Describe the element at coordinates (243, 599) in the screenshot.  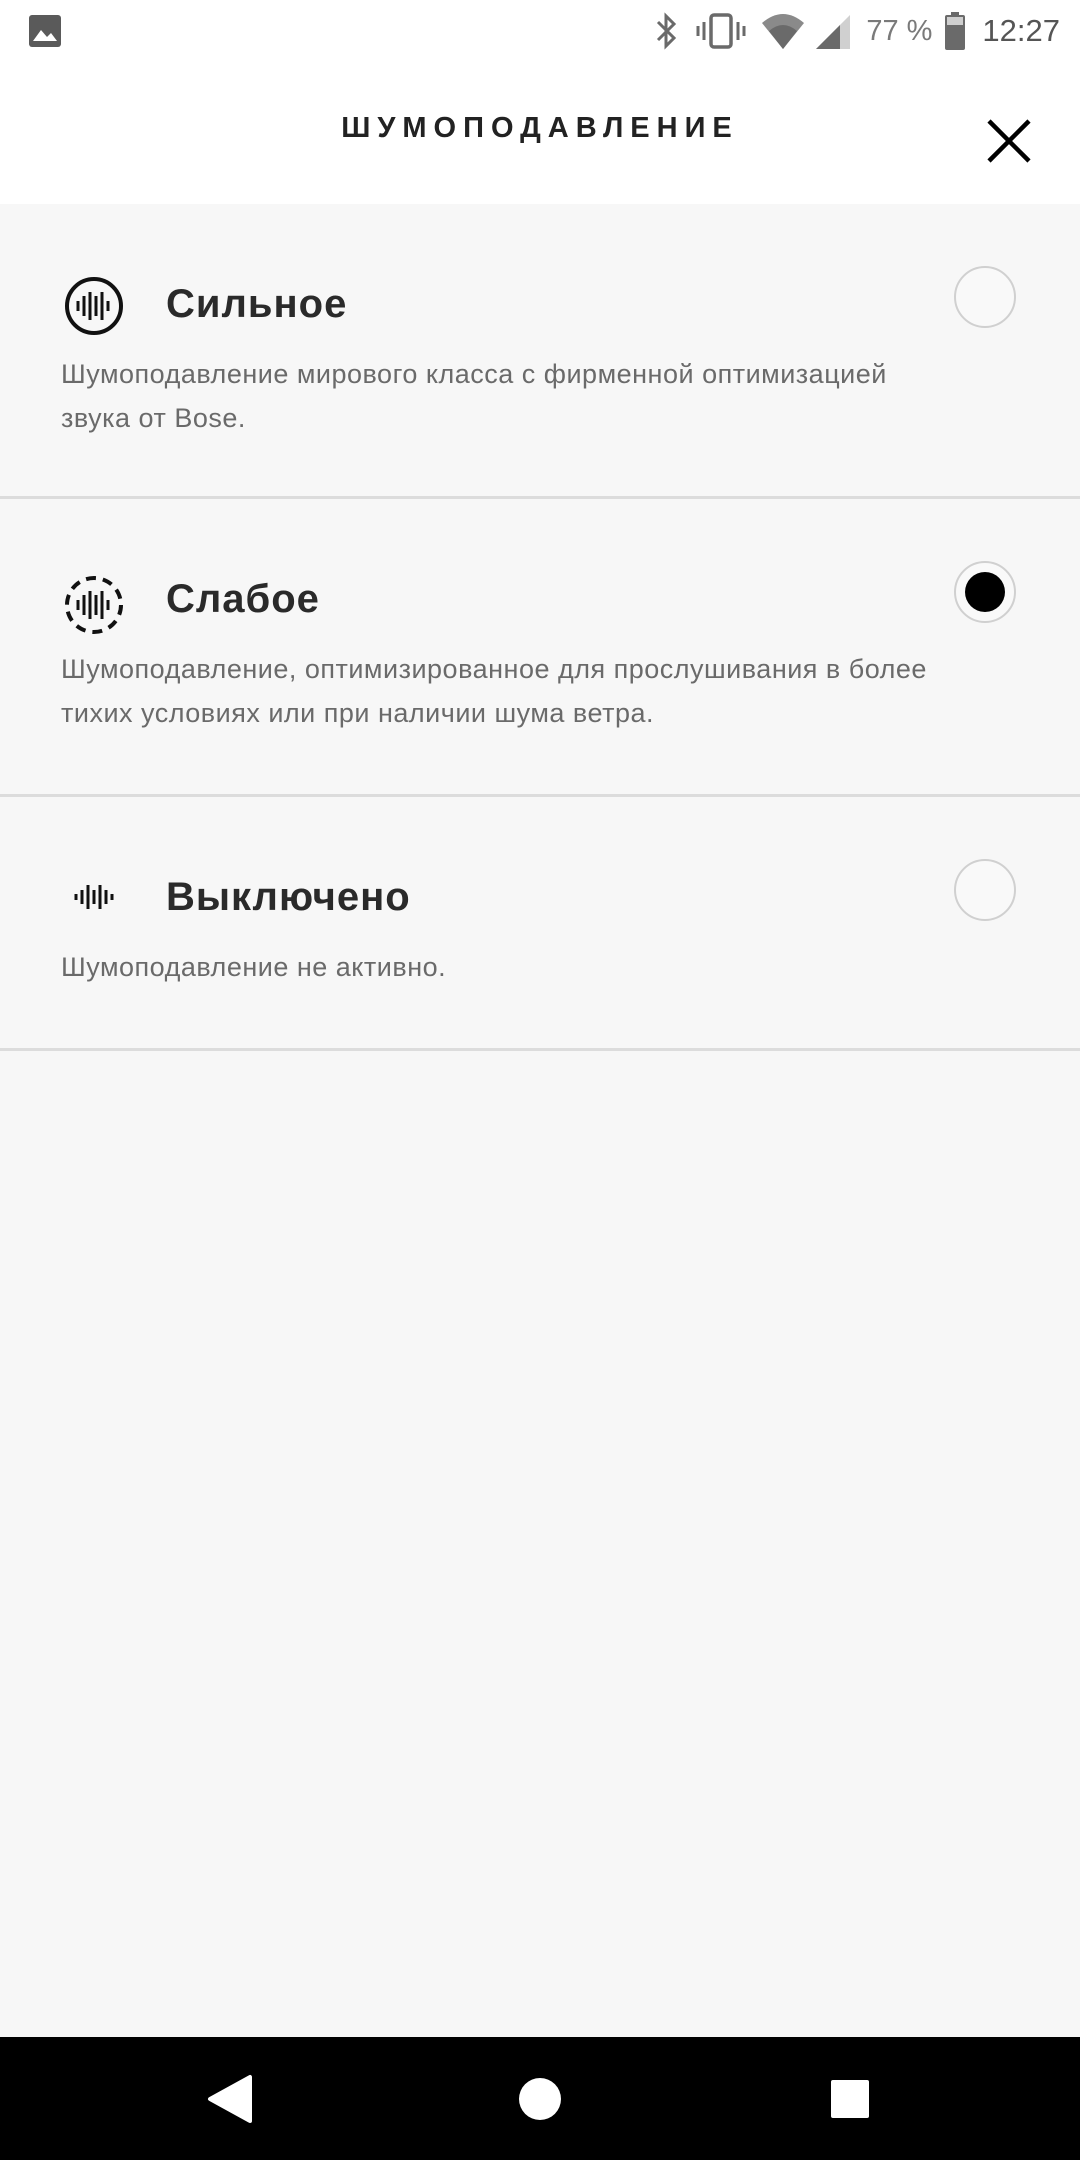
I see `option-title: Слабое` at that location.